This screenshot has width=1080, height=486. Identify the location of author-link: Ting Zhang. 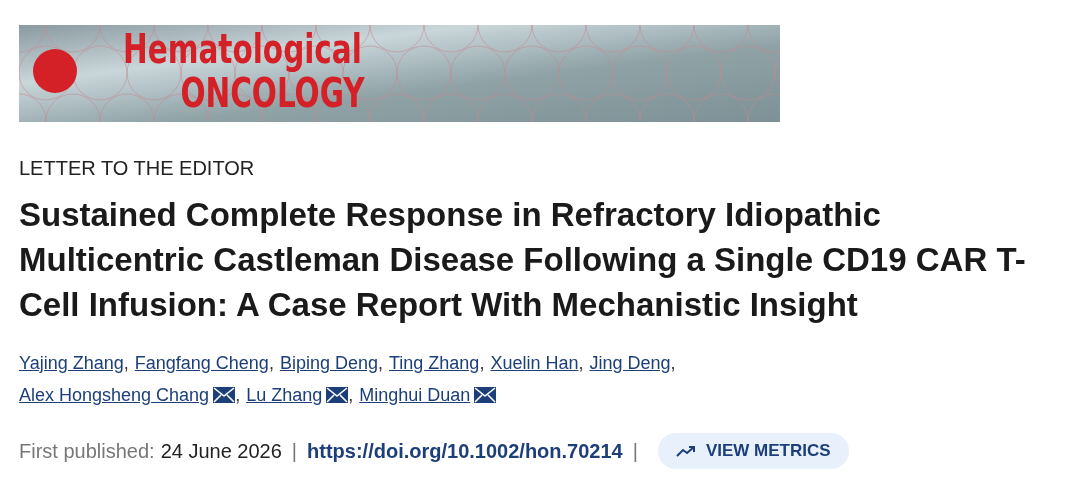
(434, 363).